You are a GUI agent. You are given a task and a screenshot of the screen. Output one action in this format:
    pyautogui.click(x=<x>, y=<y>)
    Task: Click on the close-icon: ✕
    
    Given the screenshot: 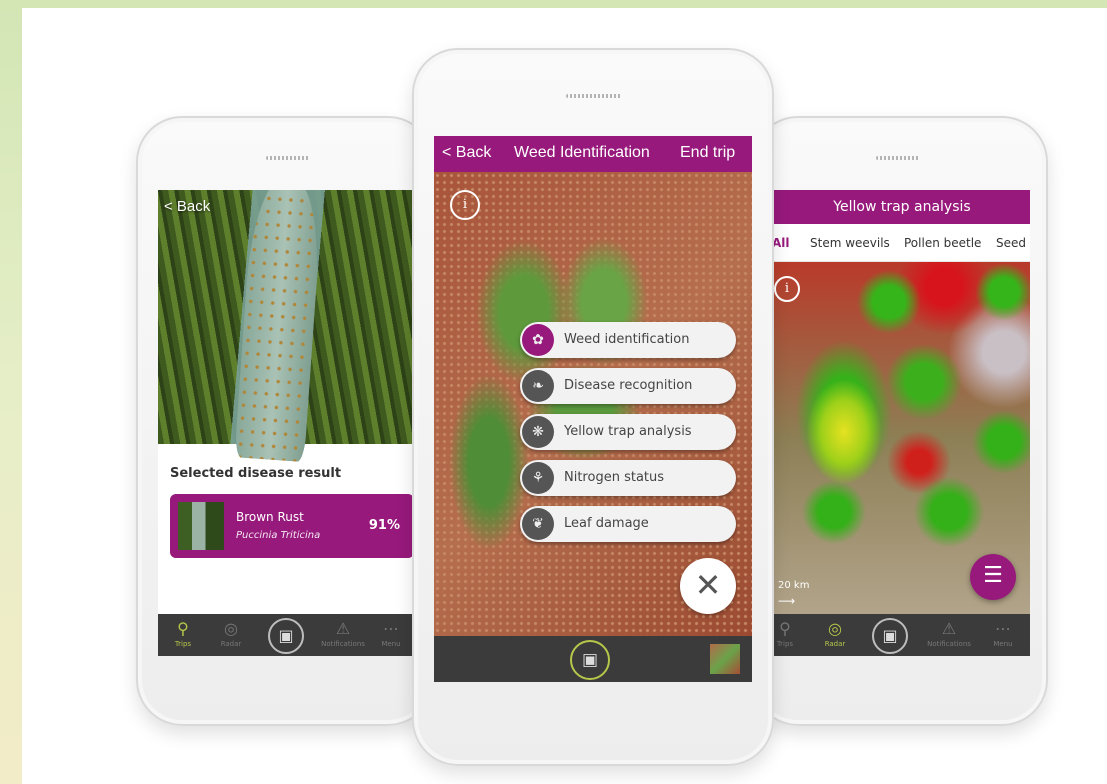 What is the action you would take?
    pyautogui.click(x=708, y=585)
    